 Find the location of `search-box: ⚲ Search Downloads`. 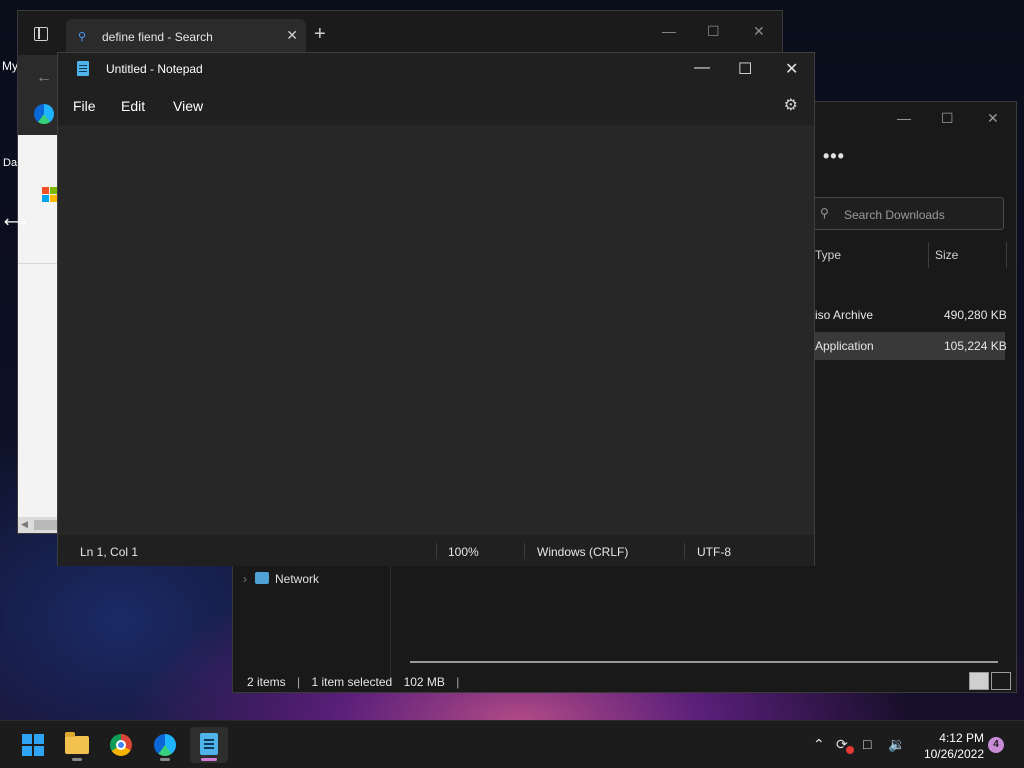

search-box: ⚲ Search Downloads is located at coordinates (908, 213).